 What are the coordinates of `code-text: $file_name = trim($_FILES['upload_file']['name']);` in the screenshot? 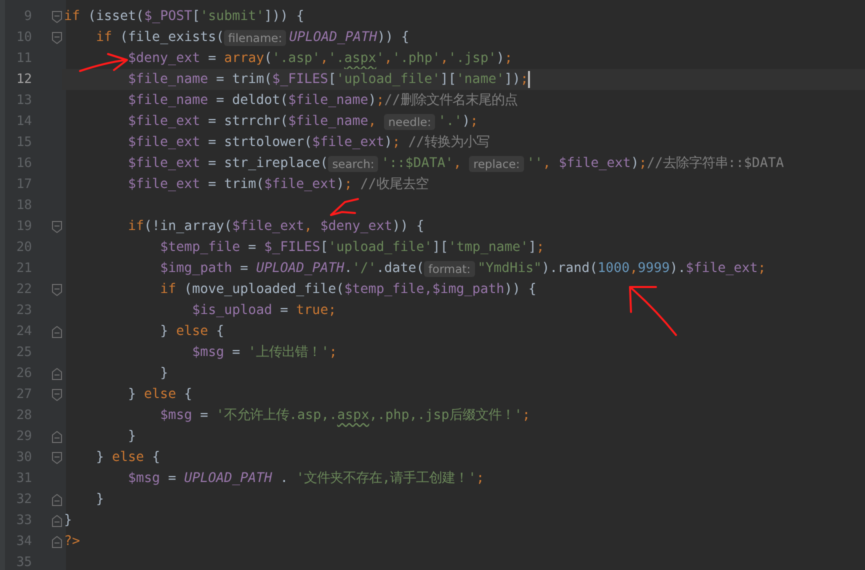 It's located at (328, 80).